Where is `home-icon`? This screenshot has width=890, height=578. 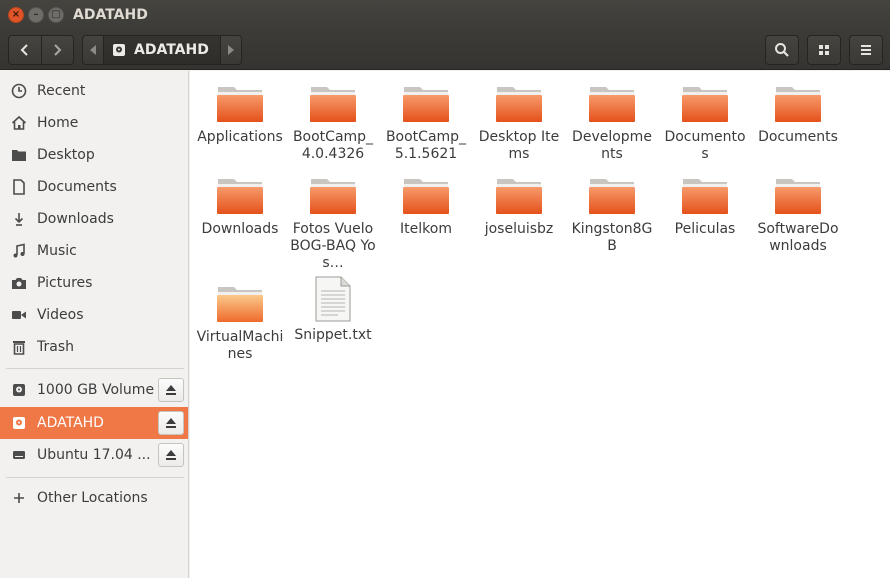 home-icon is located at coordinates (19, 123).